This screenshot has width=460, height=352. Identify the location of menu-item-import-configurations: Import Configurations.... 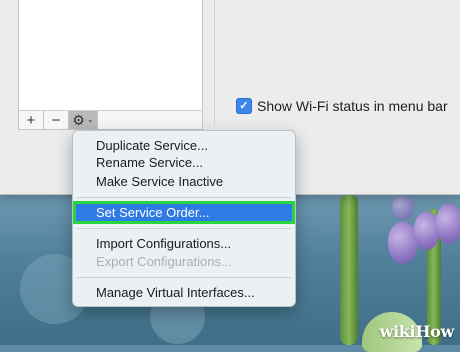
(184, 243).